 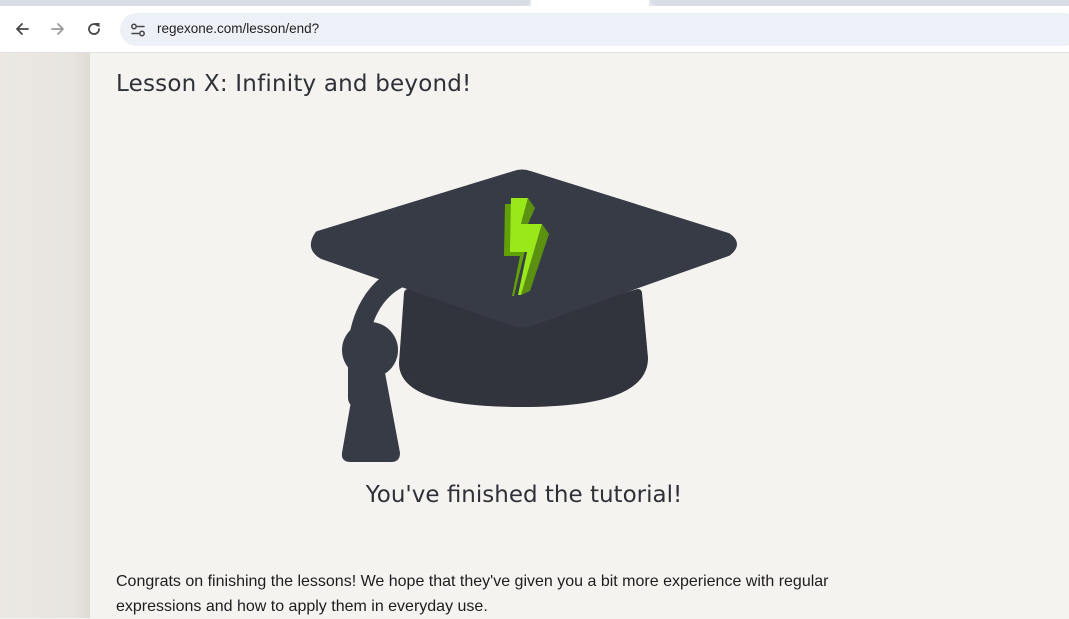 I want to click on reload-button, so click(x=94, y=29).